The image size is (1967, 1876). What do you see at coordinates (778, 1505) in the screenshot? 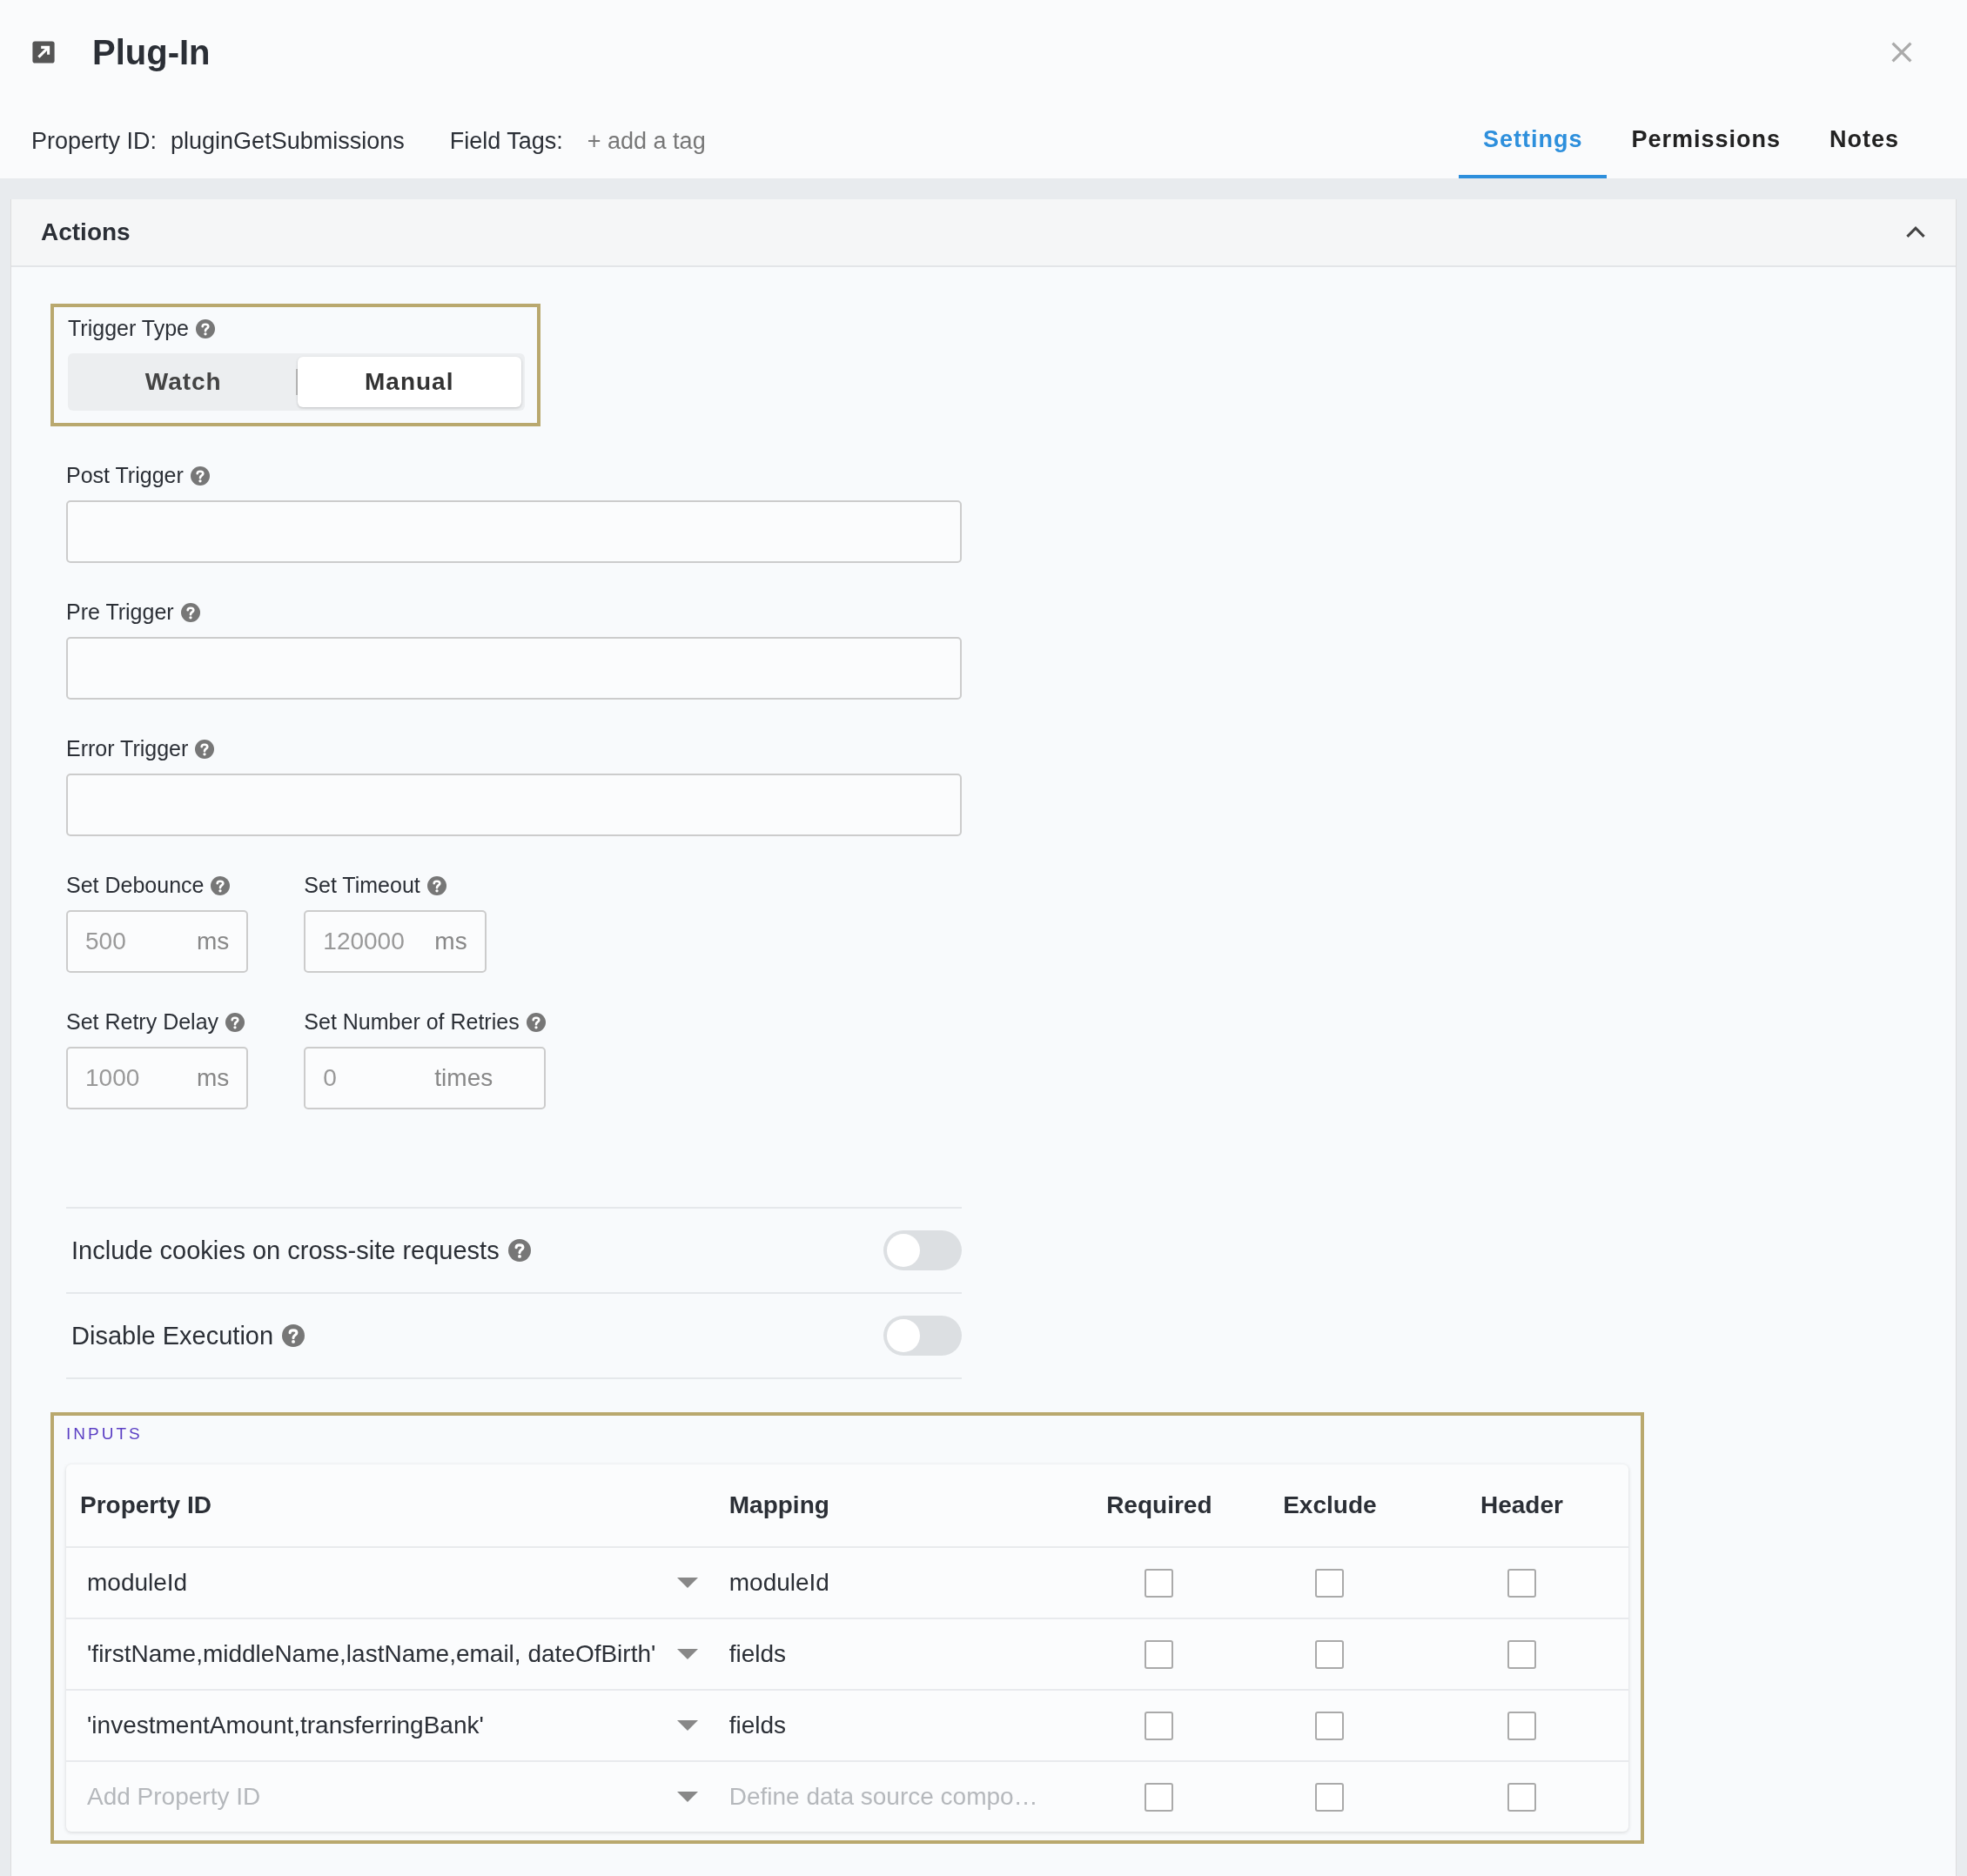
I see `column-header: Mapping` at bounding box center [778, 1505].